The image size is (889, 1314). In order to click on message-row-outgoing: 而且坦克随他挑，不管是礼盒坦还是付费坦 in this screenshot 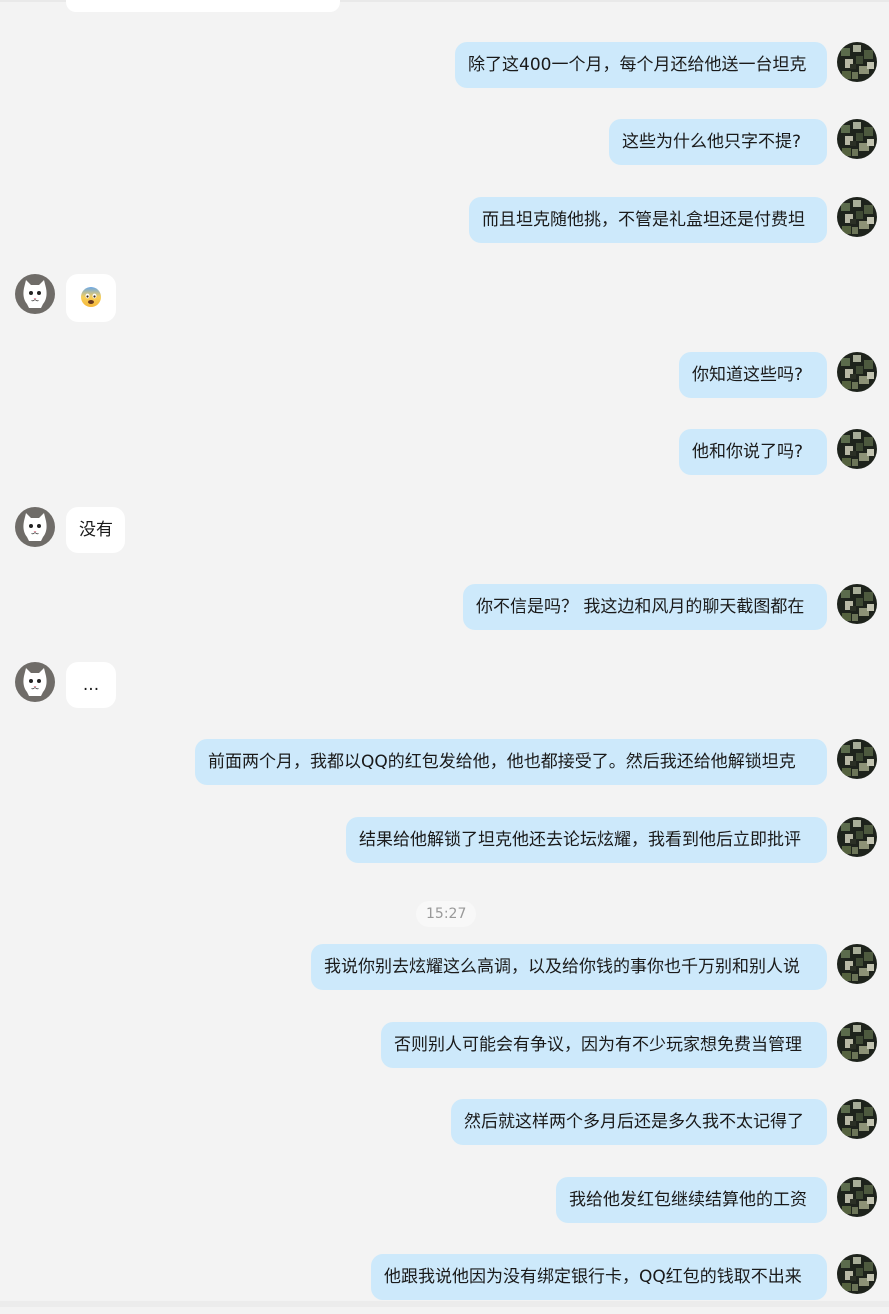, I will do `click(444, 227)`.